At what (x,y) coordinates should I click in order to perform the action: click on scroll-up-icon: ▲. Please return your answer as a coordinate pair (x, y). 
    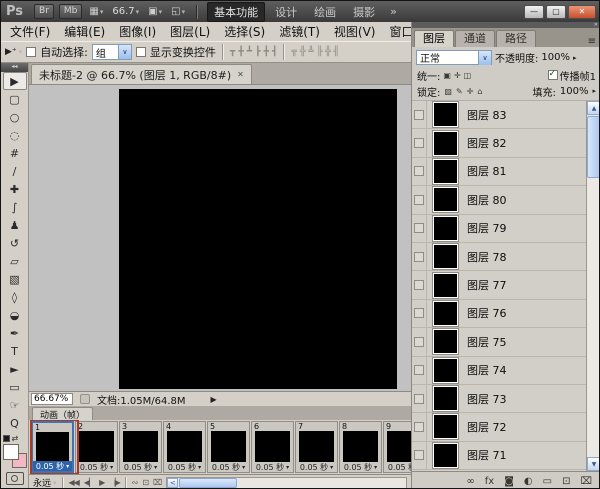
    Looking at the image, I should click on (593, 108).